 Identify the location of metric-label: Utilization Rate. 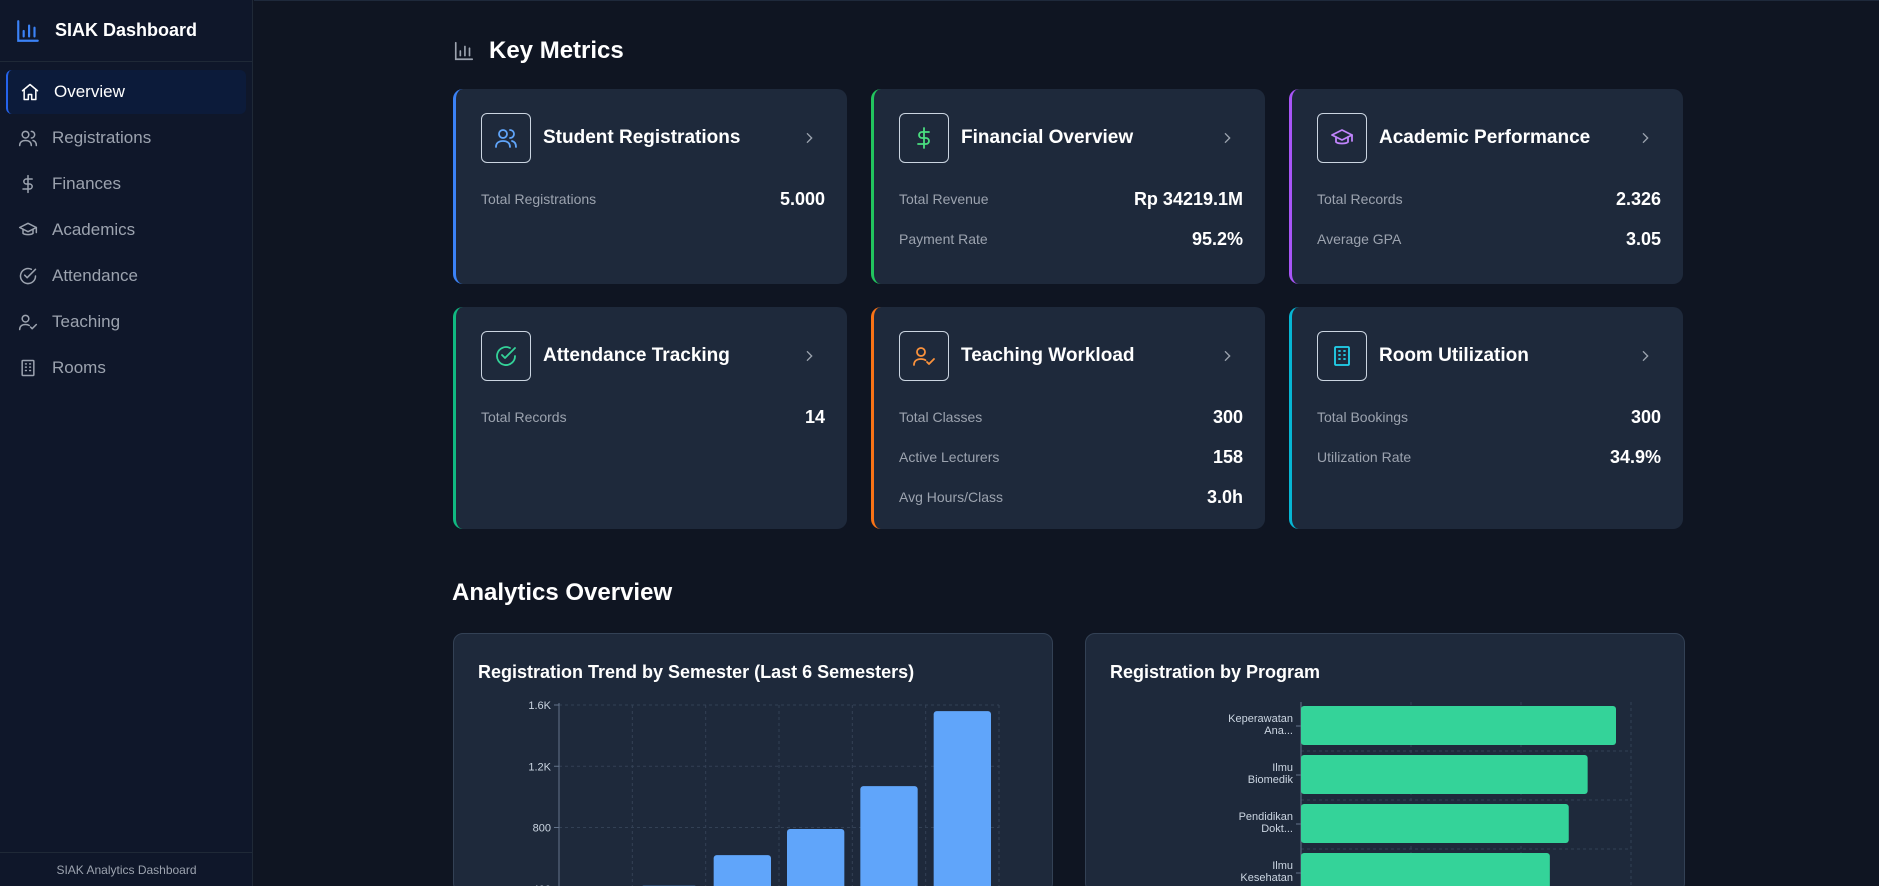
(1364, 457).